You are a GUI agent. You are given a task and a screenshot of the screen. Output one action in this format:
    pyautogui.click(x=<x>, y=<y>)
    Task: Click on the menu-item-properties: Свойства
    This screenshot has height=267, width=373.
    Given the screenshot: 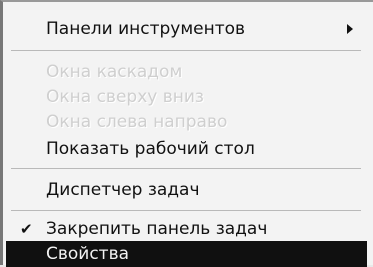 What is the action you would take?
    pyautogui.click(x=186, y=254)
    